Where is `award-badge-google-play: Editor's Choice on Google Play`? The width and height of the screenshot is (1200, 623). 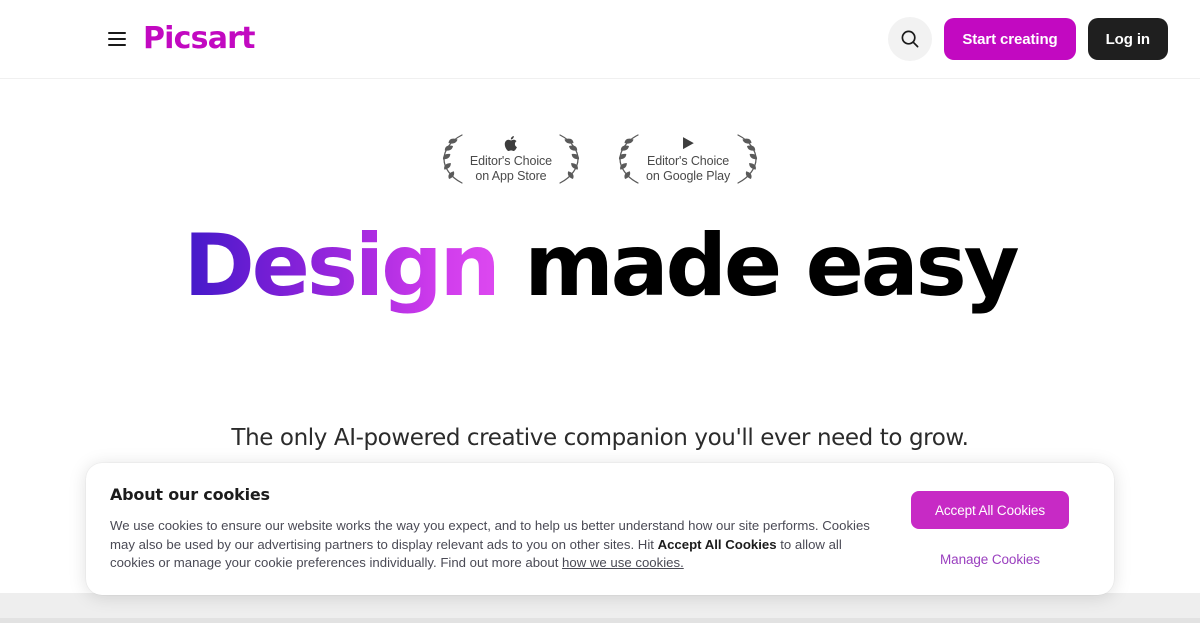 award-badge-google-play: Editor's Choice on Google Play is located at coordinates (688, 159).